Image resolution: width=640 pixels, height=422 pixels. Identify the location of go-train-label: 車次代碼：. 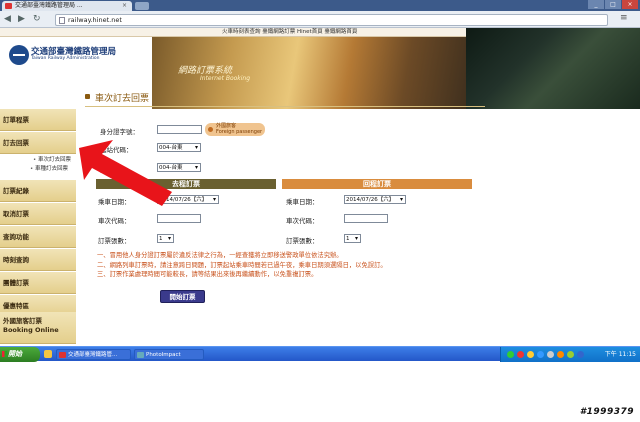
(114, 221).